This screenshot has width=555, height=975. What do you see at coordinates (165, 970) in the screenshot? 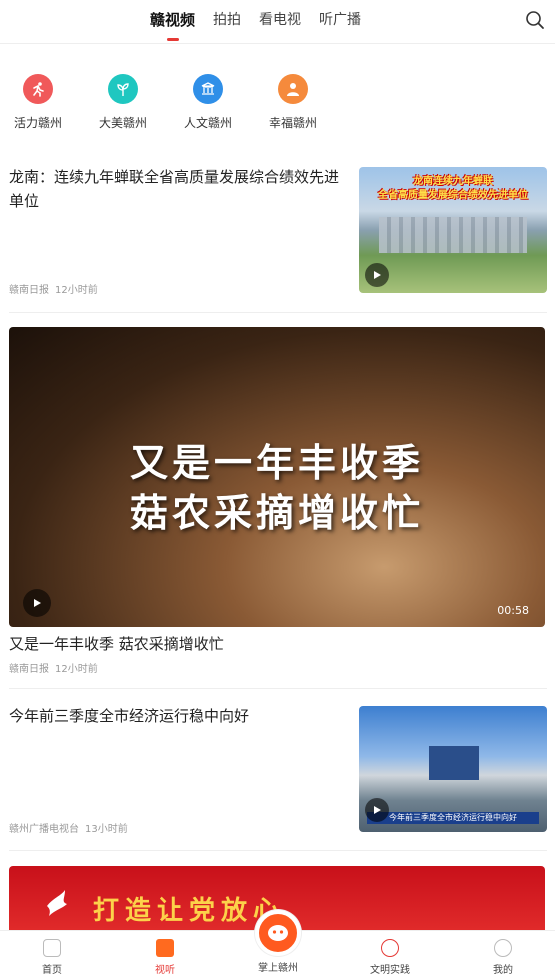
I see `nav-label: 视听` at bounding box center [165, 970].